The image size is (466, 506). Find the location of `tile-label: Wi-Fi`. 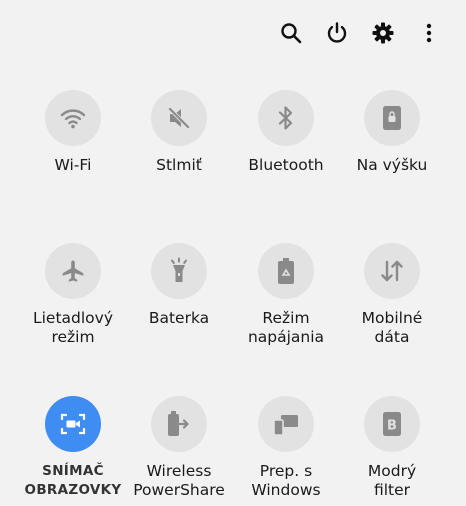

tile-label: Wi-Fi is located at coordinates (73, 165).